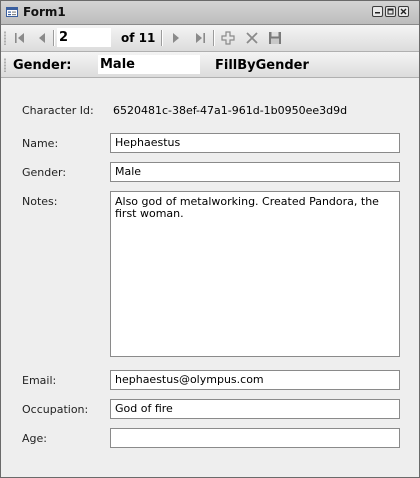 The height and width of the screenshot is (478, 420). Describe the element at coordinates (55, 409) in the screenshot. I see `occupation-label: Occupation:` at that location.